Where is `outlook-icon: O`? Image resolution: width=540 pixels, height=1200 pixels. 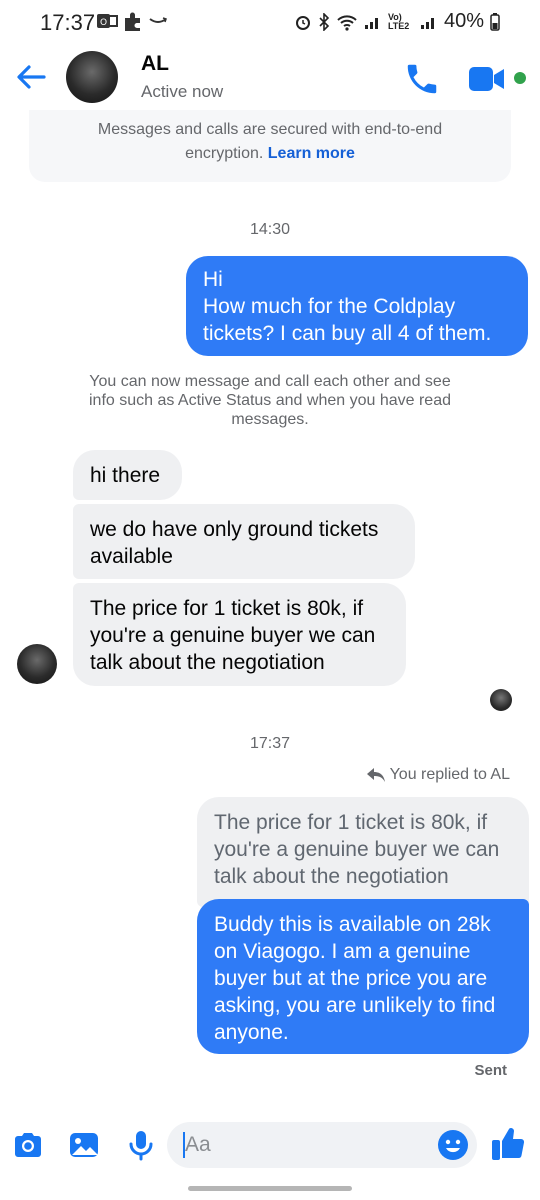 outlook-icon: O is located at coordinates (107, 23).